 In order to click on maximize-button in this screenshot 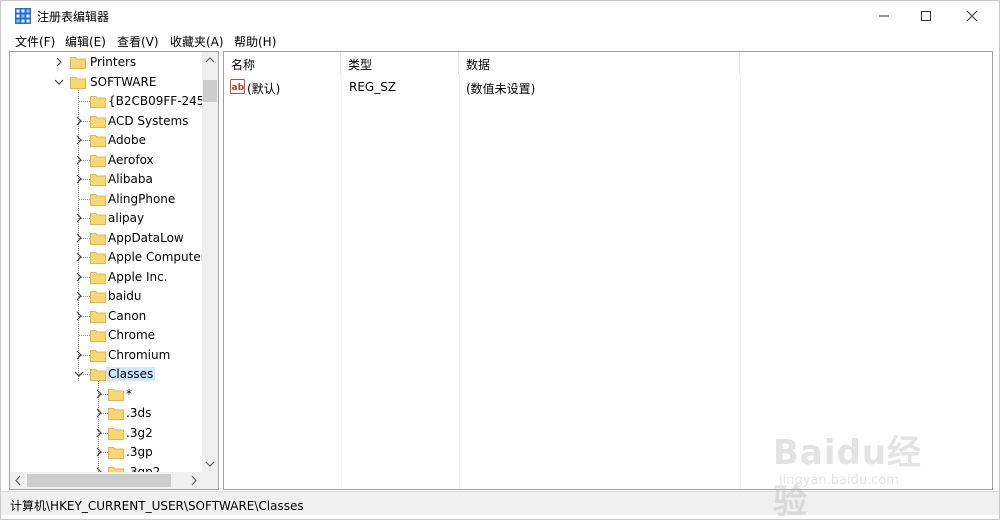, I will do `click(926, 16)`.